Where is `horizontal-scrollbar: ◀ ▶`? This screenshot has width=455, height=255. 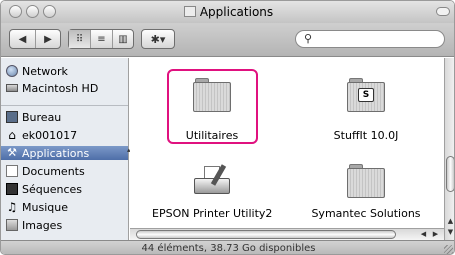
horizontal-scrollbar: ◀ ▶ is located at coordinates (287, 234).